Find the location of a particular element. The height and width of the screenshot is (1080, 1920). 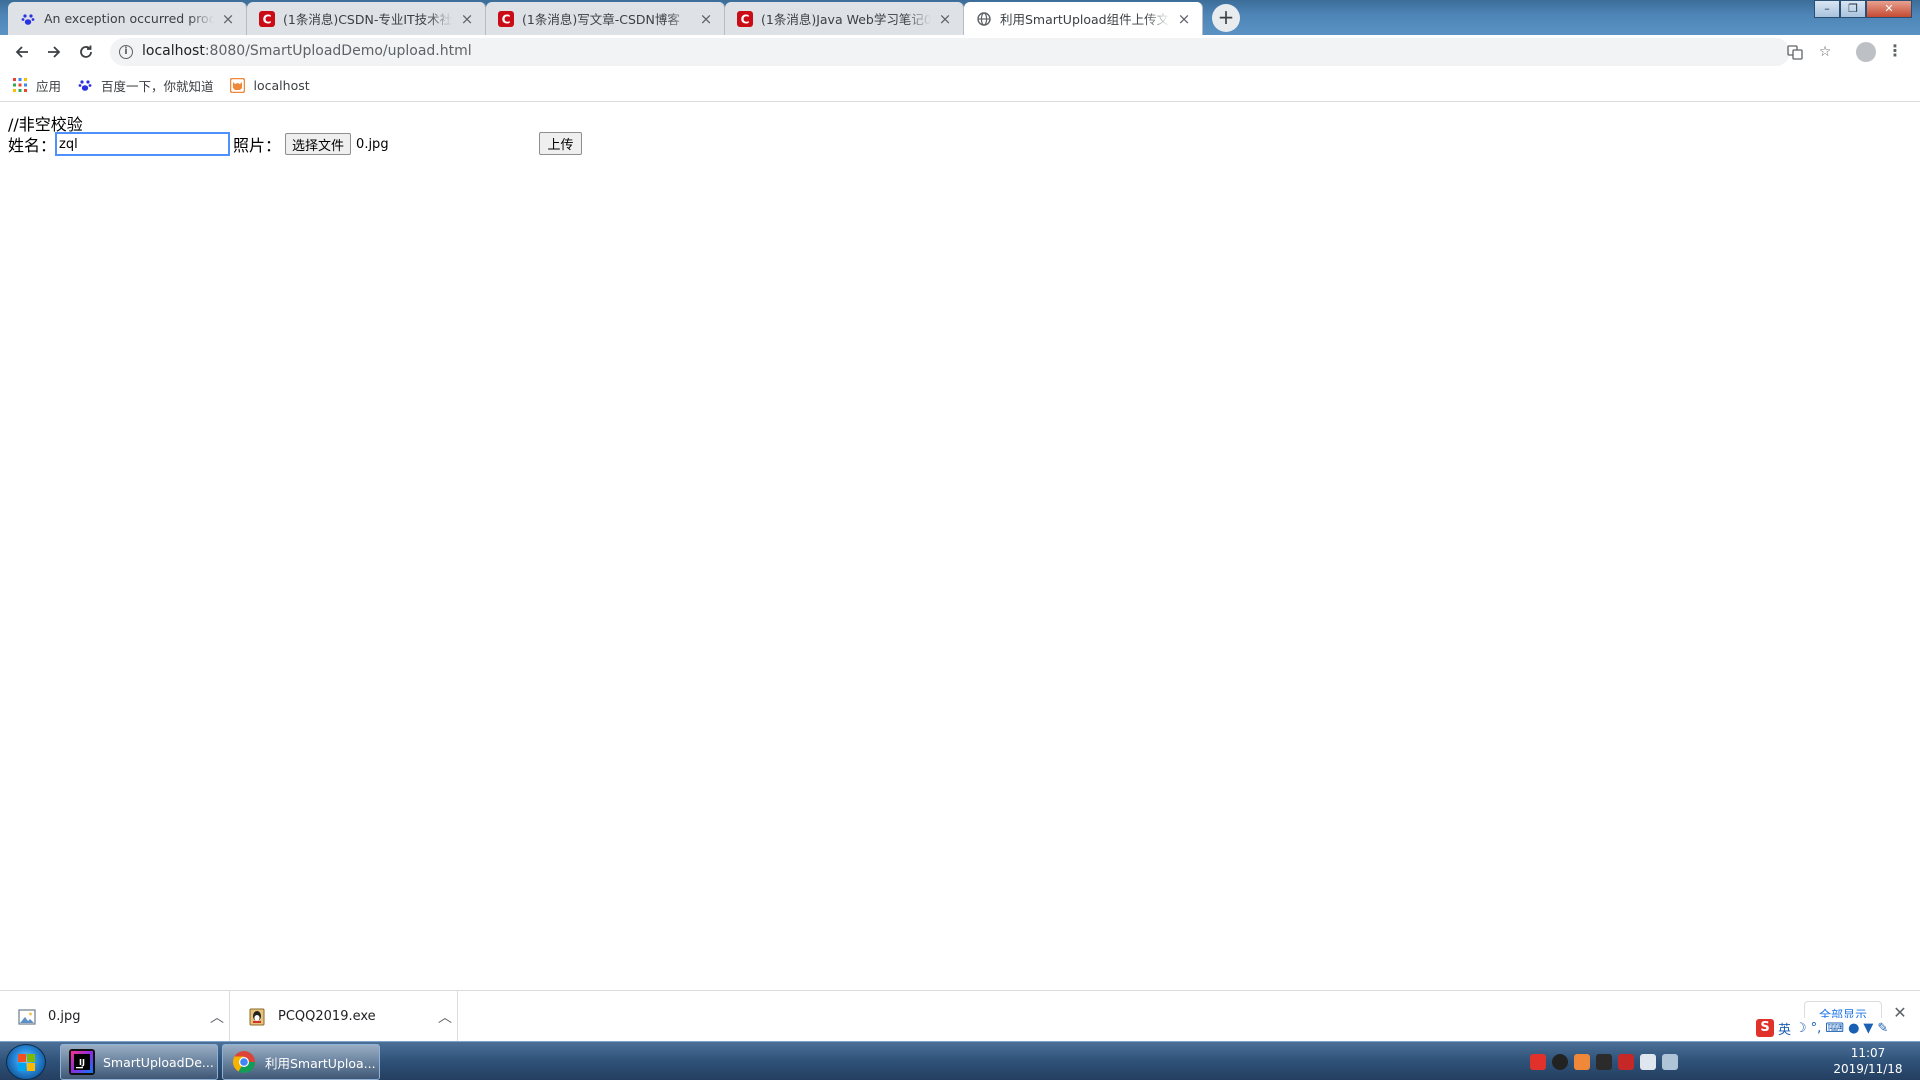

download-file-name: PCQQ2019.exe is located at coordinates (327, 1016).